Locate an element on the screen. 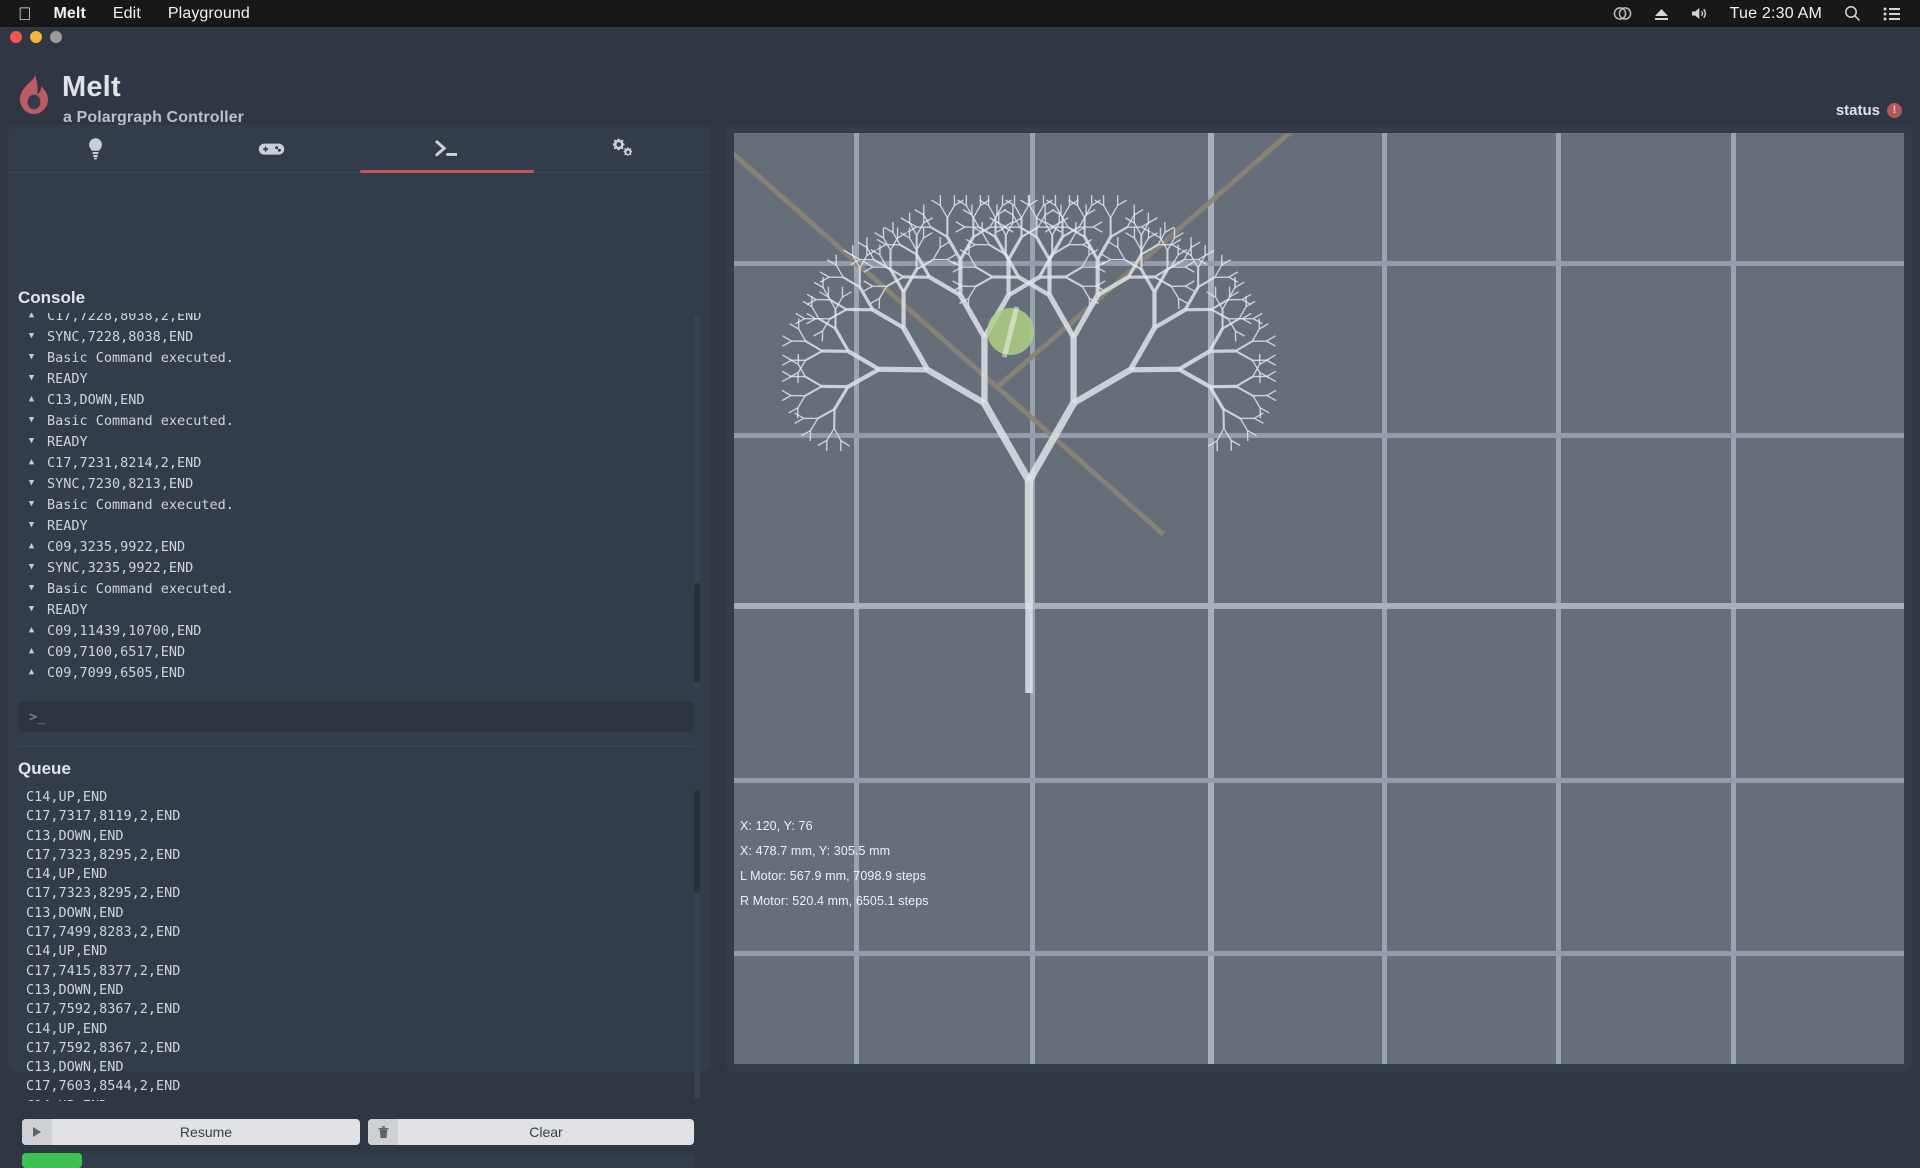 Image resolution: width=1920 pixels, height=1168 pixels. console-line: ▲C13,DOWN,END is located at coordinates (359, 399).